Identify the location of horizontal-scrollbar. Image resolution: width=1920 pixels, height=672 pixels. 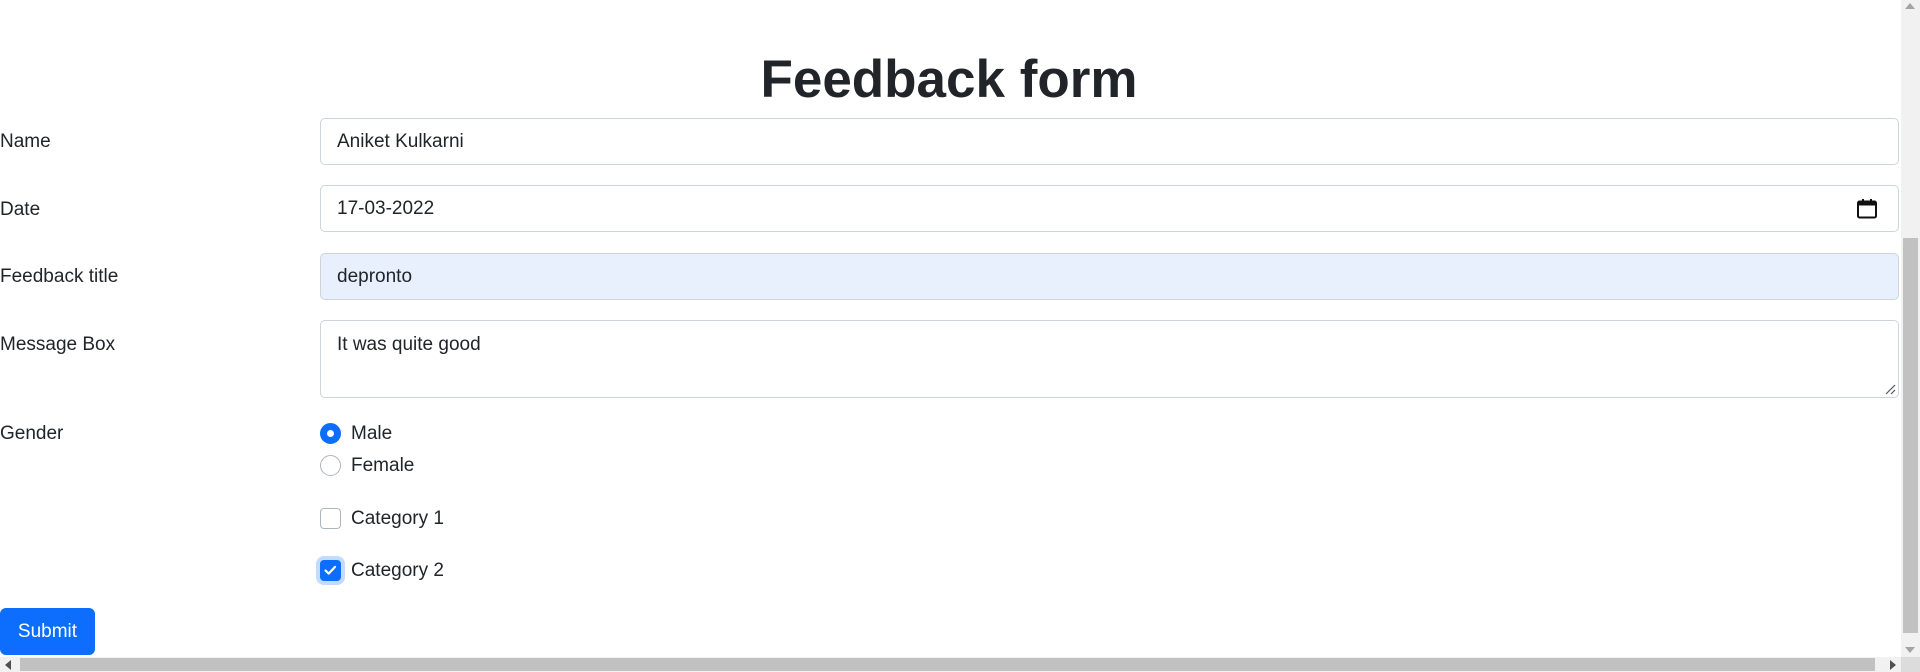
(950, 664).